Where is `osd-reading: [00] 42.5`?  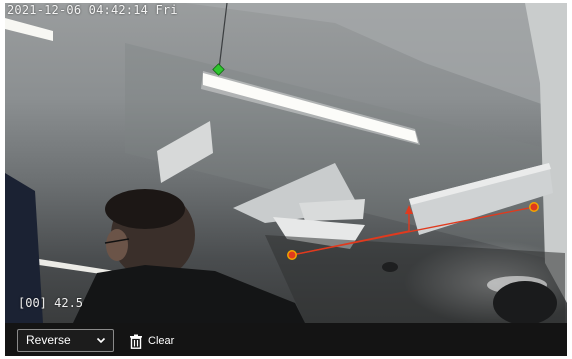 osd-reading: [00] 42.5 is located at coordinates (51, 303).